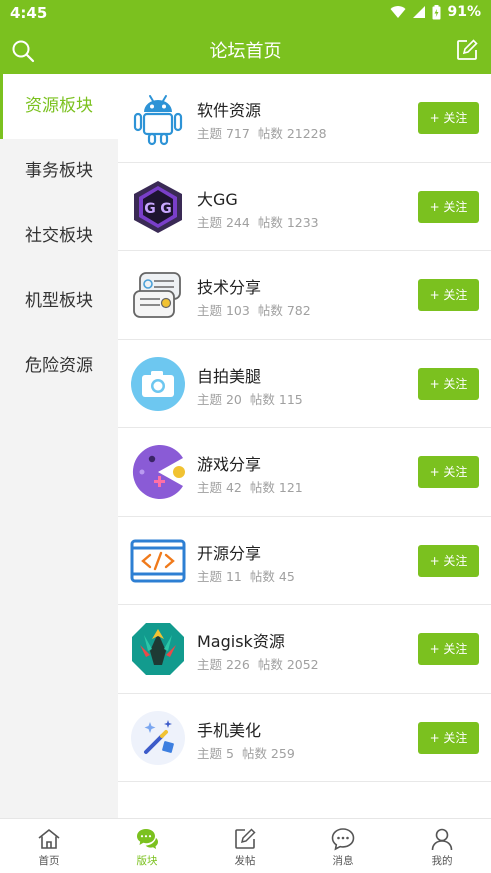 This screenshot has height=873, width=491. Describe the element at coordinates (158, 560) in the screenshot. I see `code-window-icon` at that location.